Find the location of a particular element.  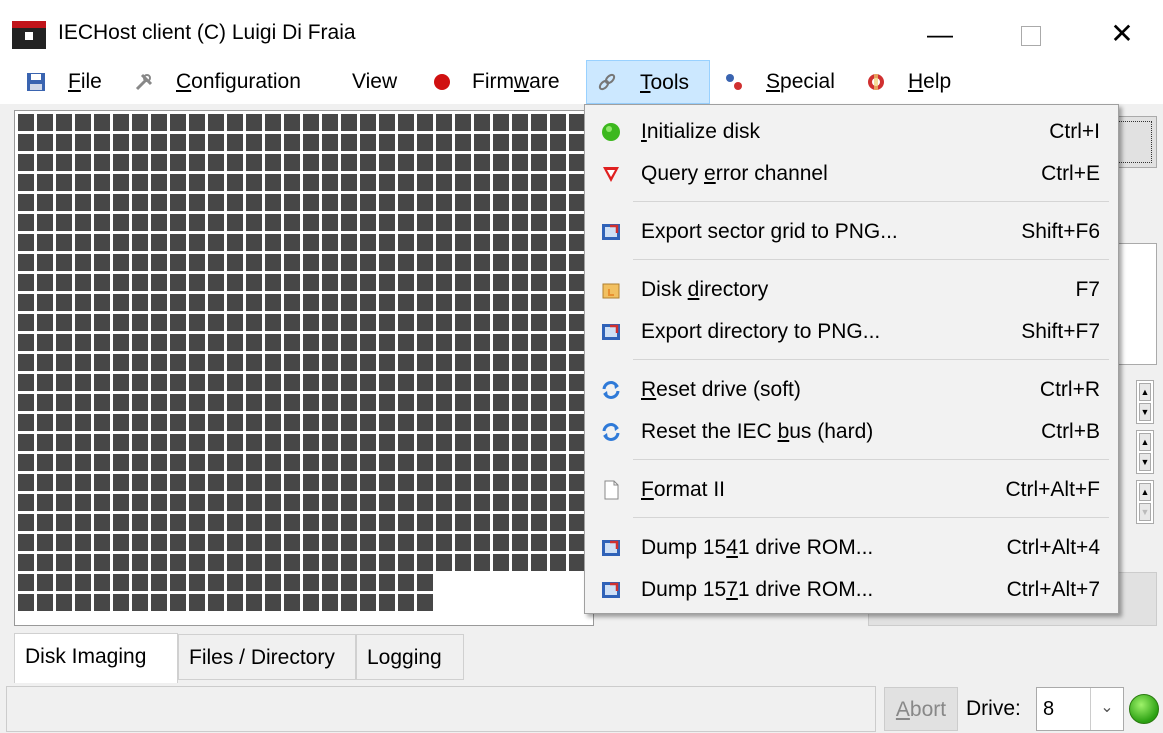

menu-item-dump-1571-rom: Dump 1571 drive ROM... Ctrl+Alt+7 is located at coordinates (851, 590).